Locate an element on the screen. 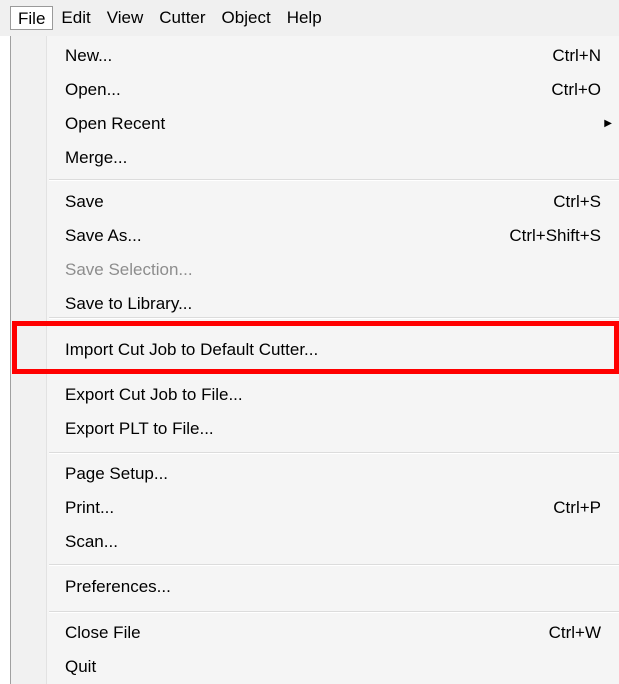  menu-item-shortcut: Ctrl+O is located at coordinates (576, 89).